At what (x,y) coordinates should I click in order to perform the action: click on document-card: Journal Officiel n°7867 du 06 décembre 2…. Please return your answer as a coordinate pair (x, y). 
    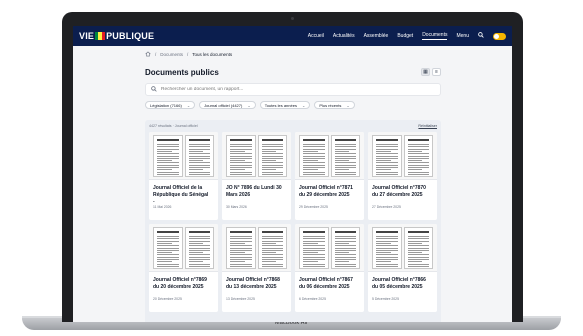
    Looking at the image, I should click on (329, 268).